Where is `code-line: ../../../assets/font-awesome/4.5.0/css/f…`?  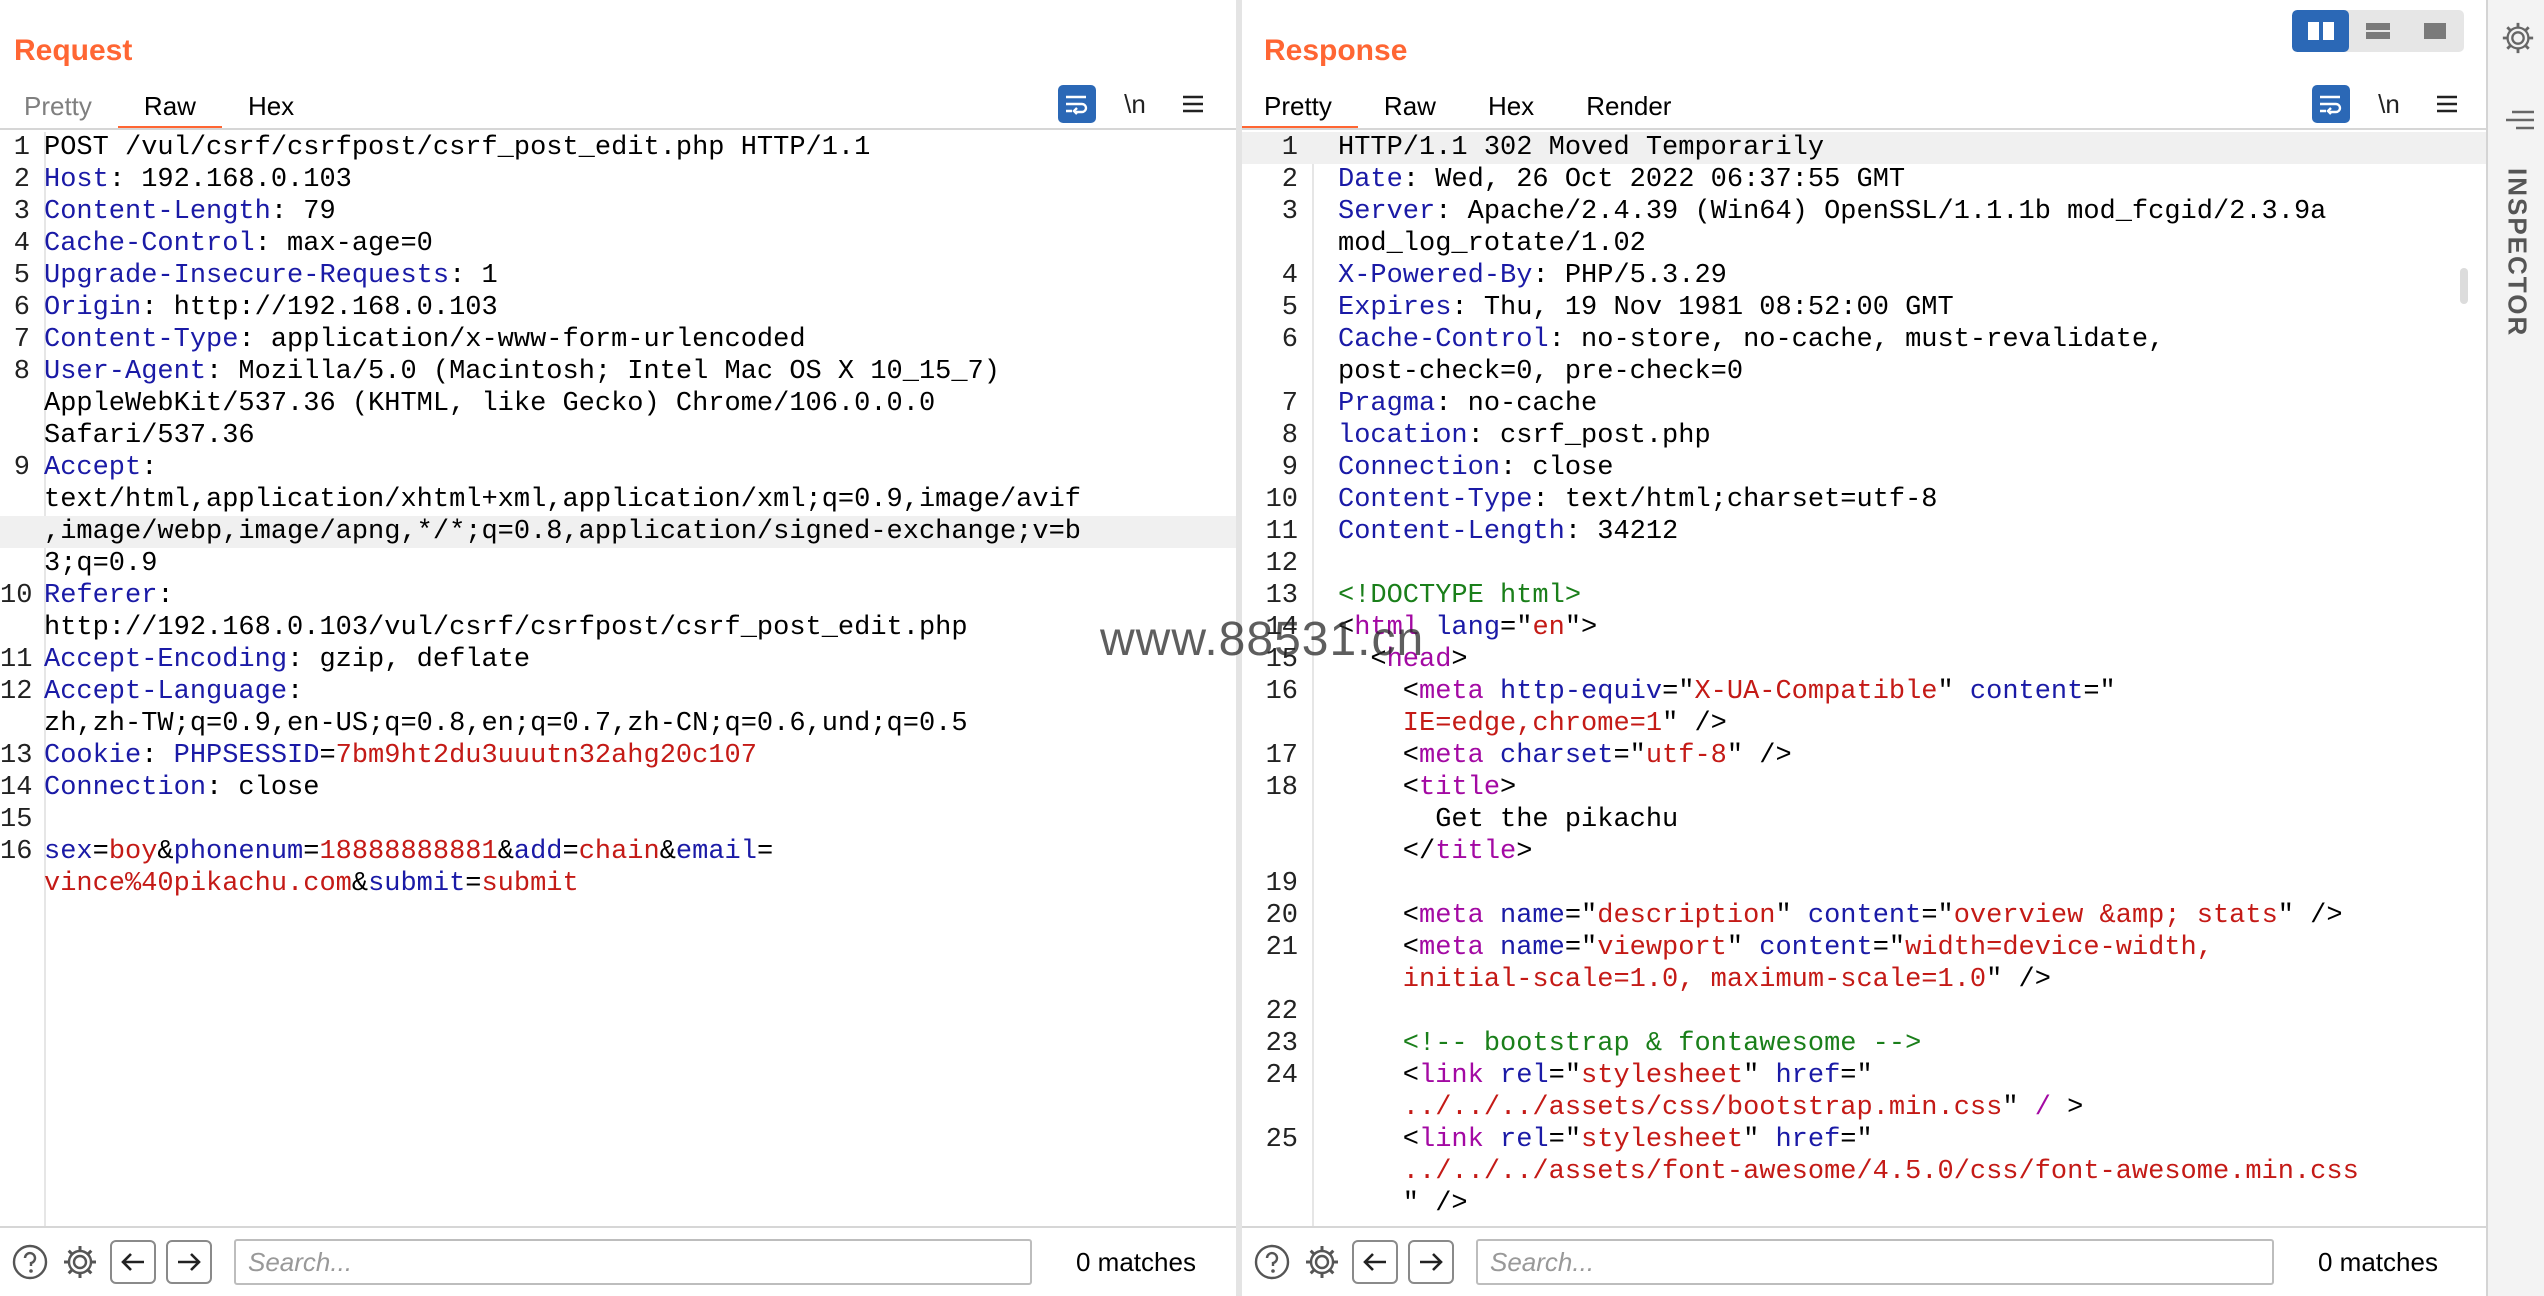 code-line: ../../../assets/font-awesome/4.5.0/css/f… is located at coordinates (1864, 1172).